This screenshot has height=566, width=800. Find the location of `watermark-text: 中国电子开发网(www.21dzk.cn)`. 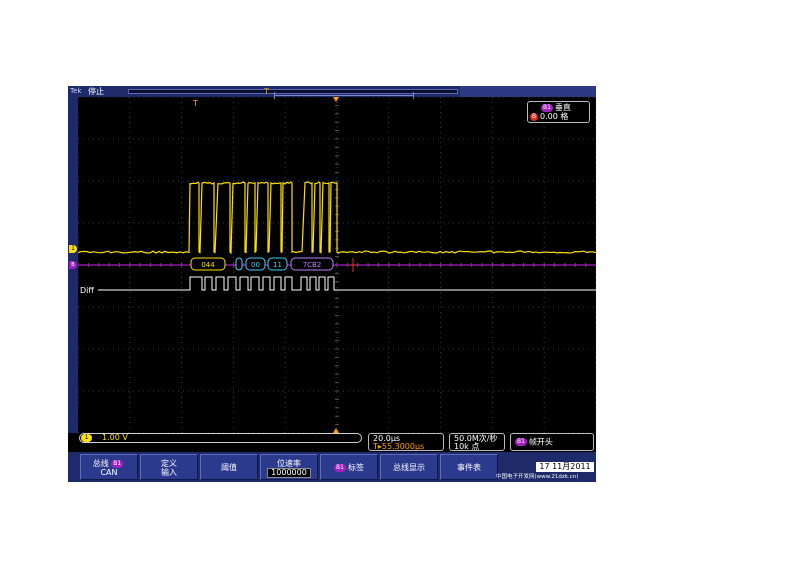

watermark-text: 中国电子开发网(www.21dzk.cn) is located at coordinates (546, 477).